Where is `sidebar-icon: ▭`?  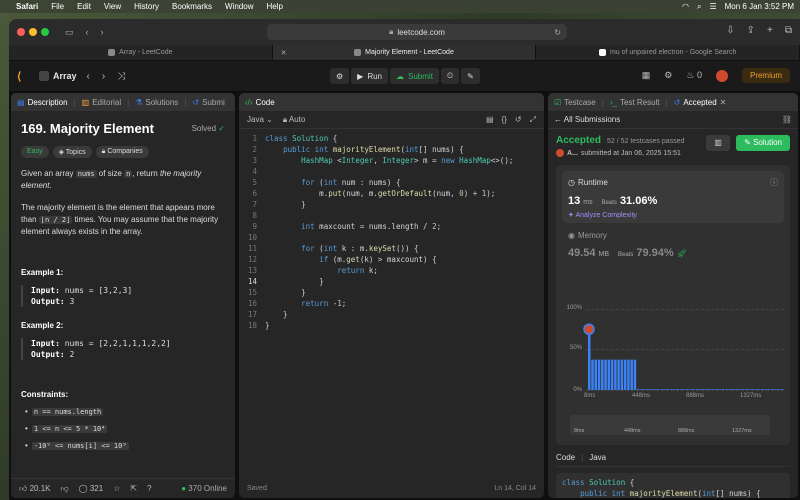 sidebar-icon: ▭ is located at coordinates (69, 32).